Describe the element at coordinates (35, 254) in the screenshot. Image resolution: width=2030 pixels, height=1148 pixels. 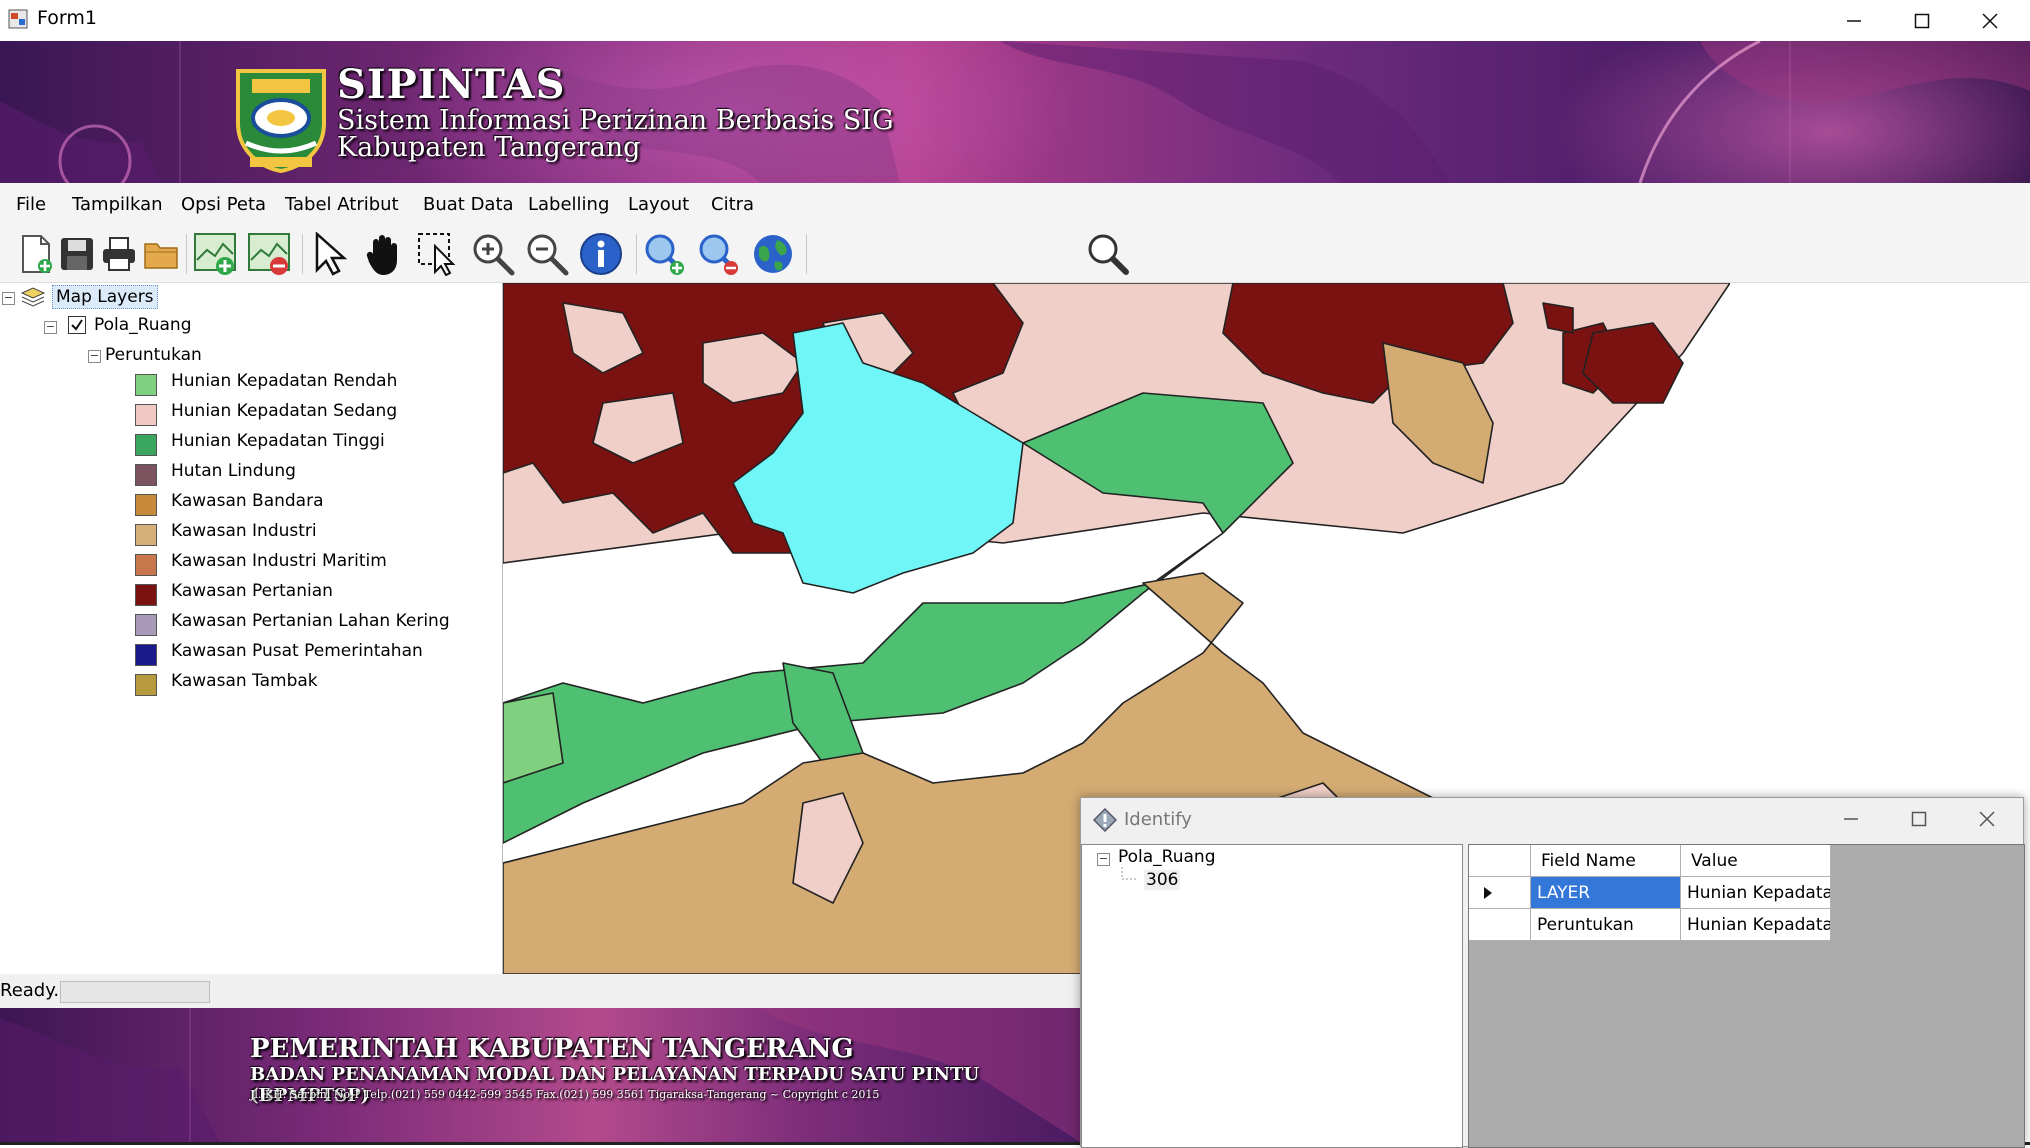
I see `new-file-icon` at that location.